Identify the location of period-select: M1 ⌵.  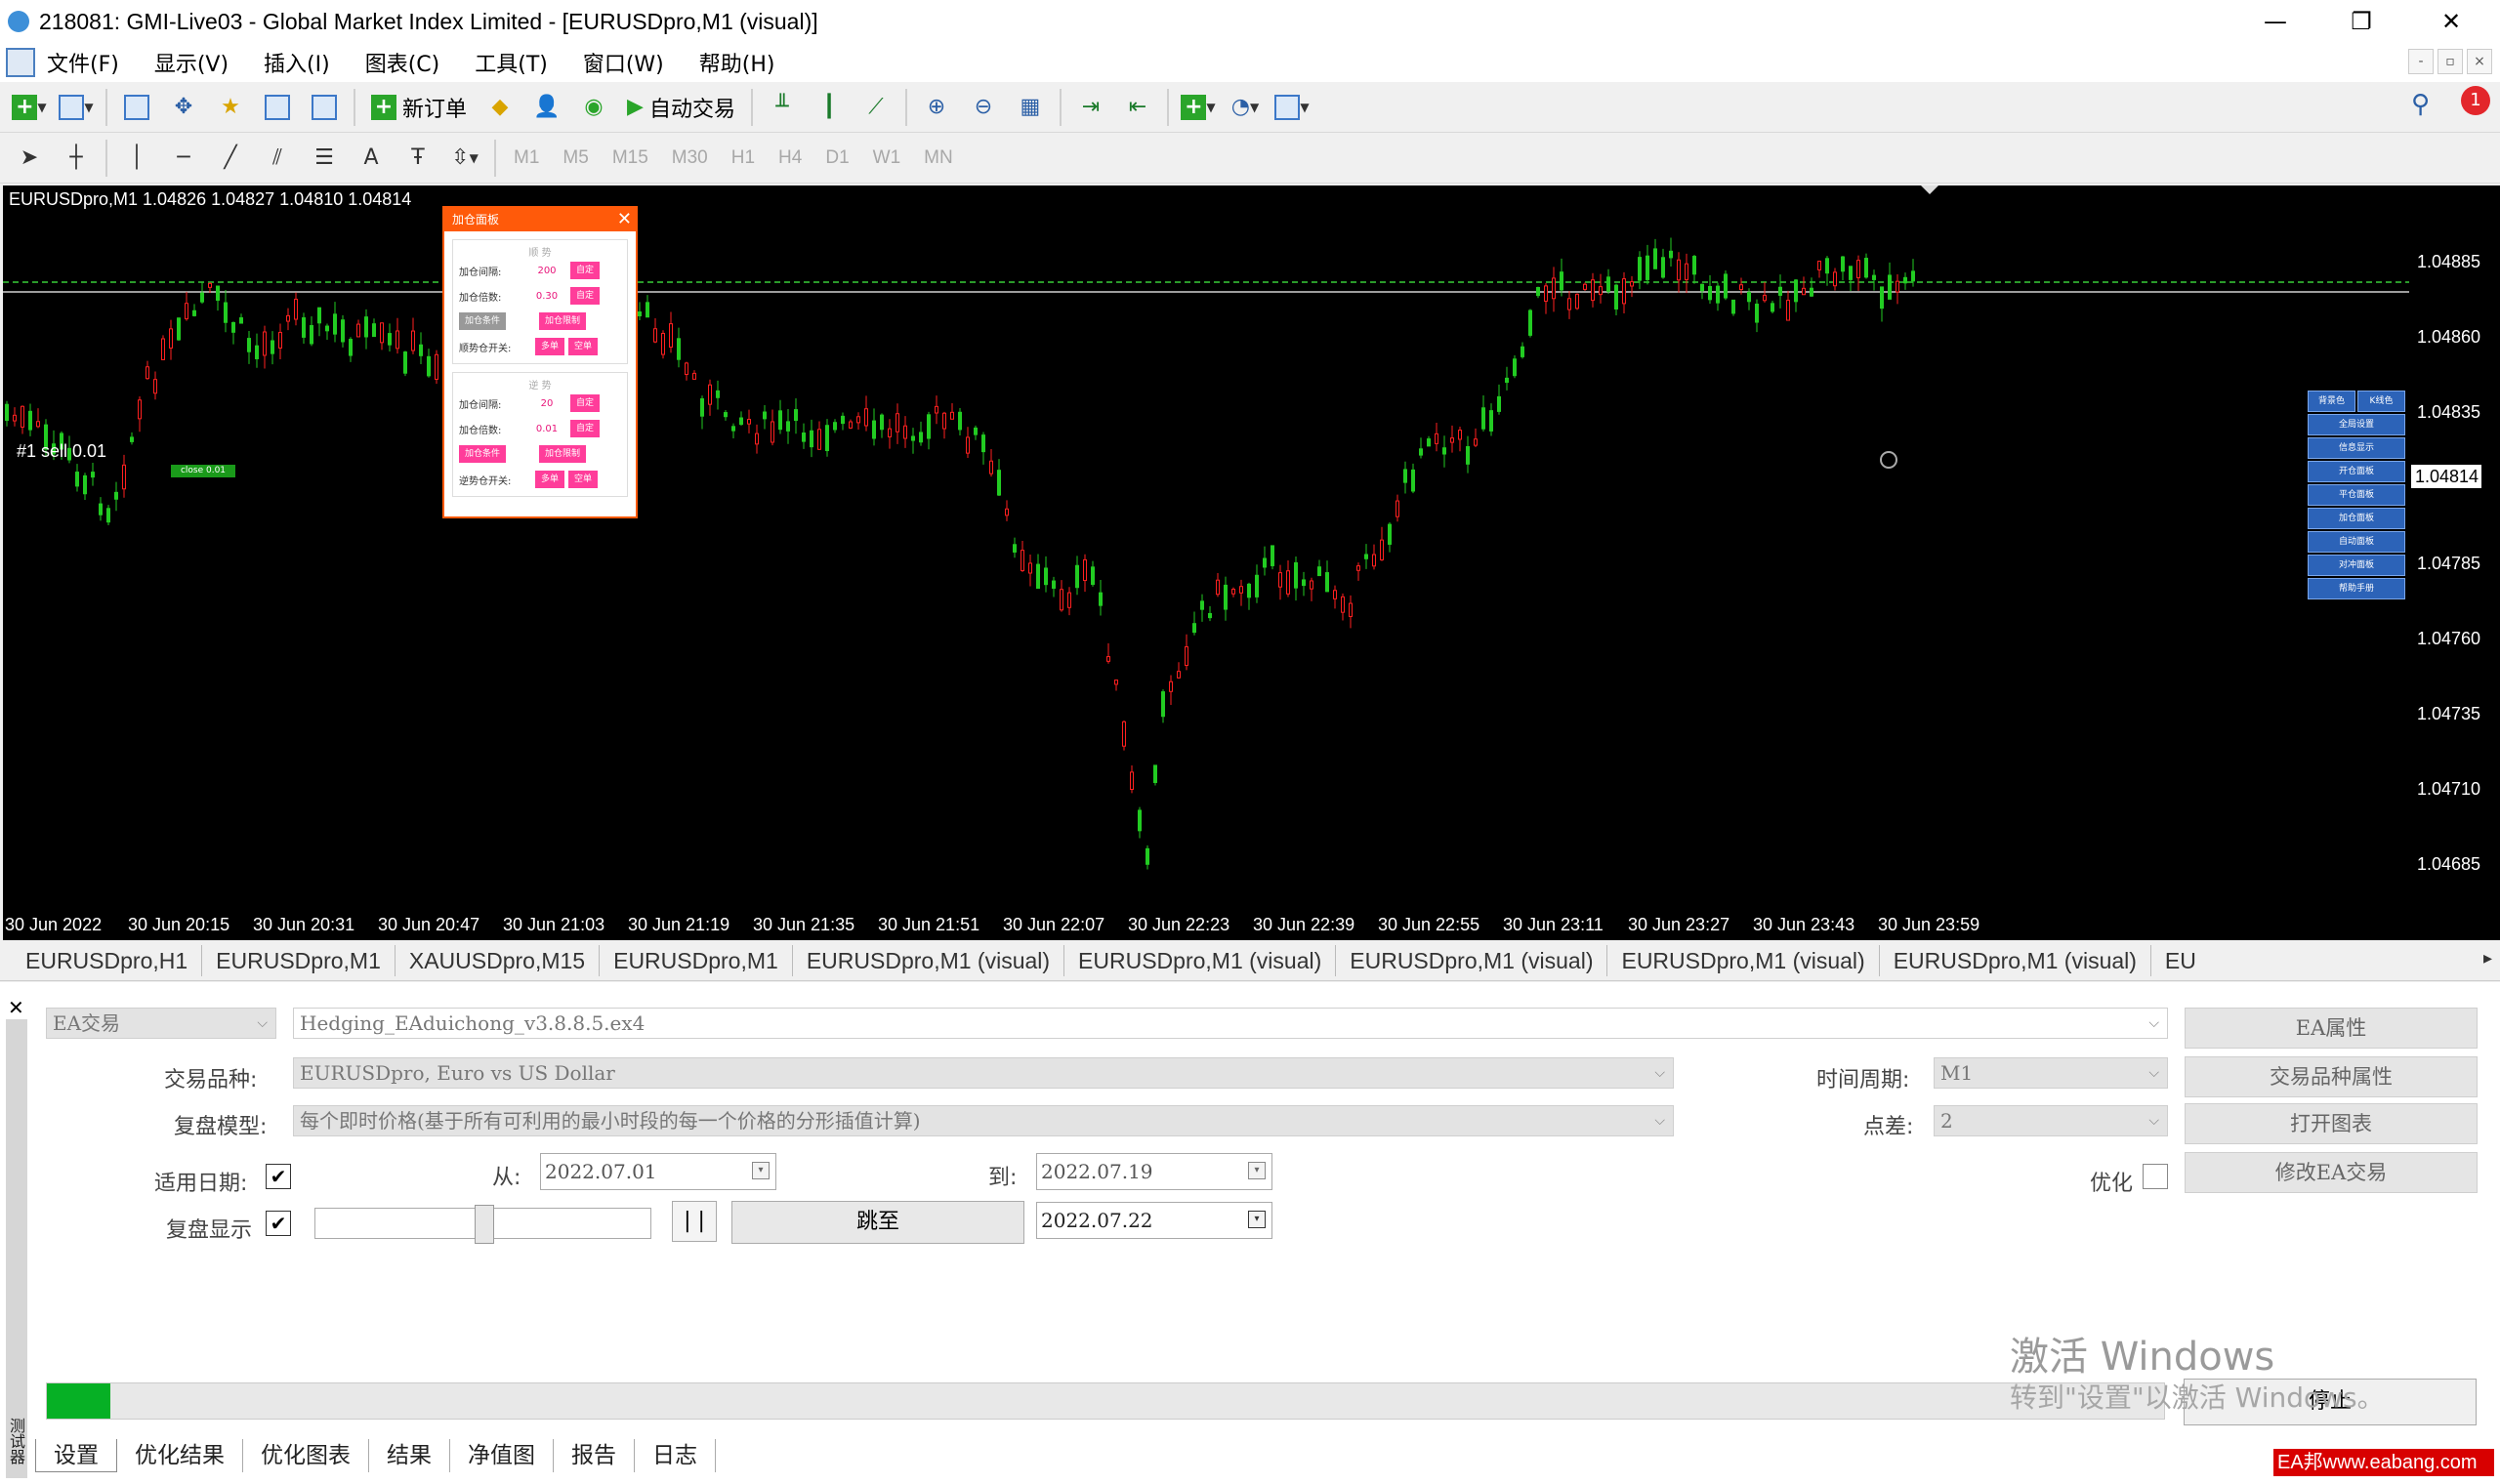
(2051, 1073).